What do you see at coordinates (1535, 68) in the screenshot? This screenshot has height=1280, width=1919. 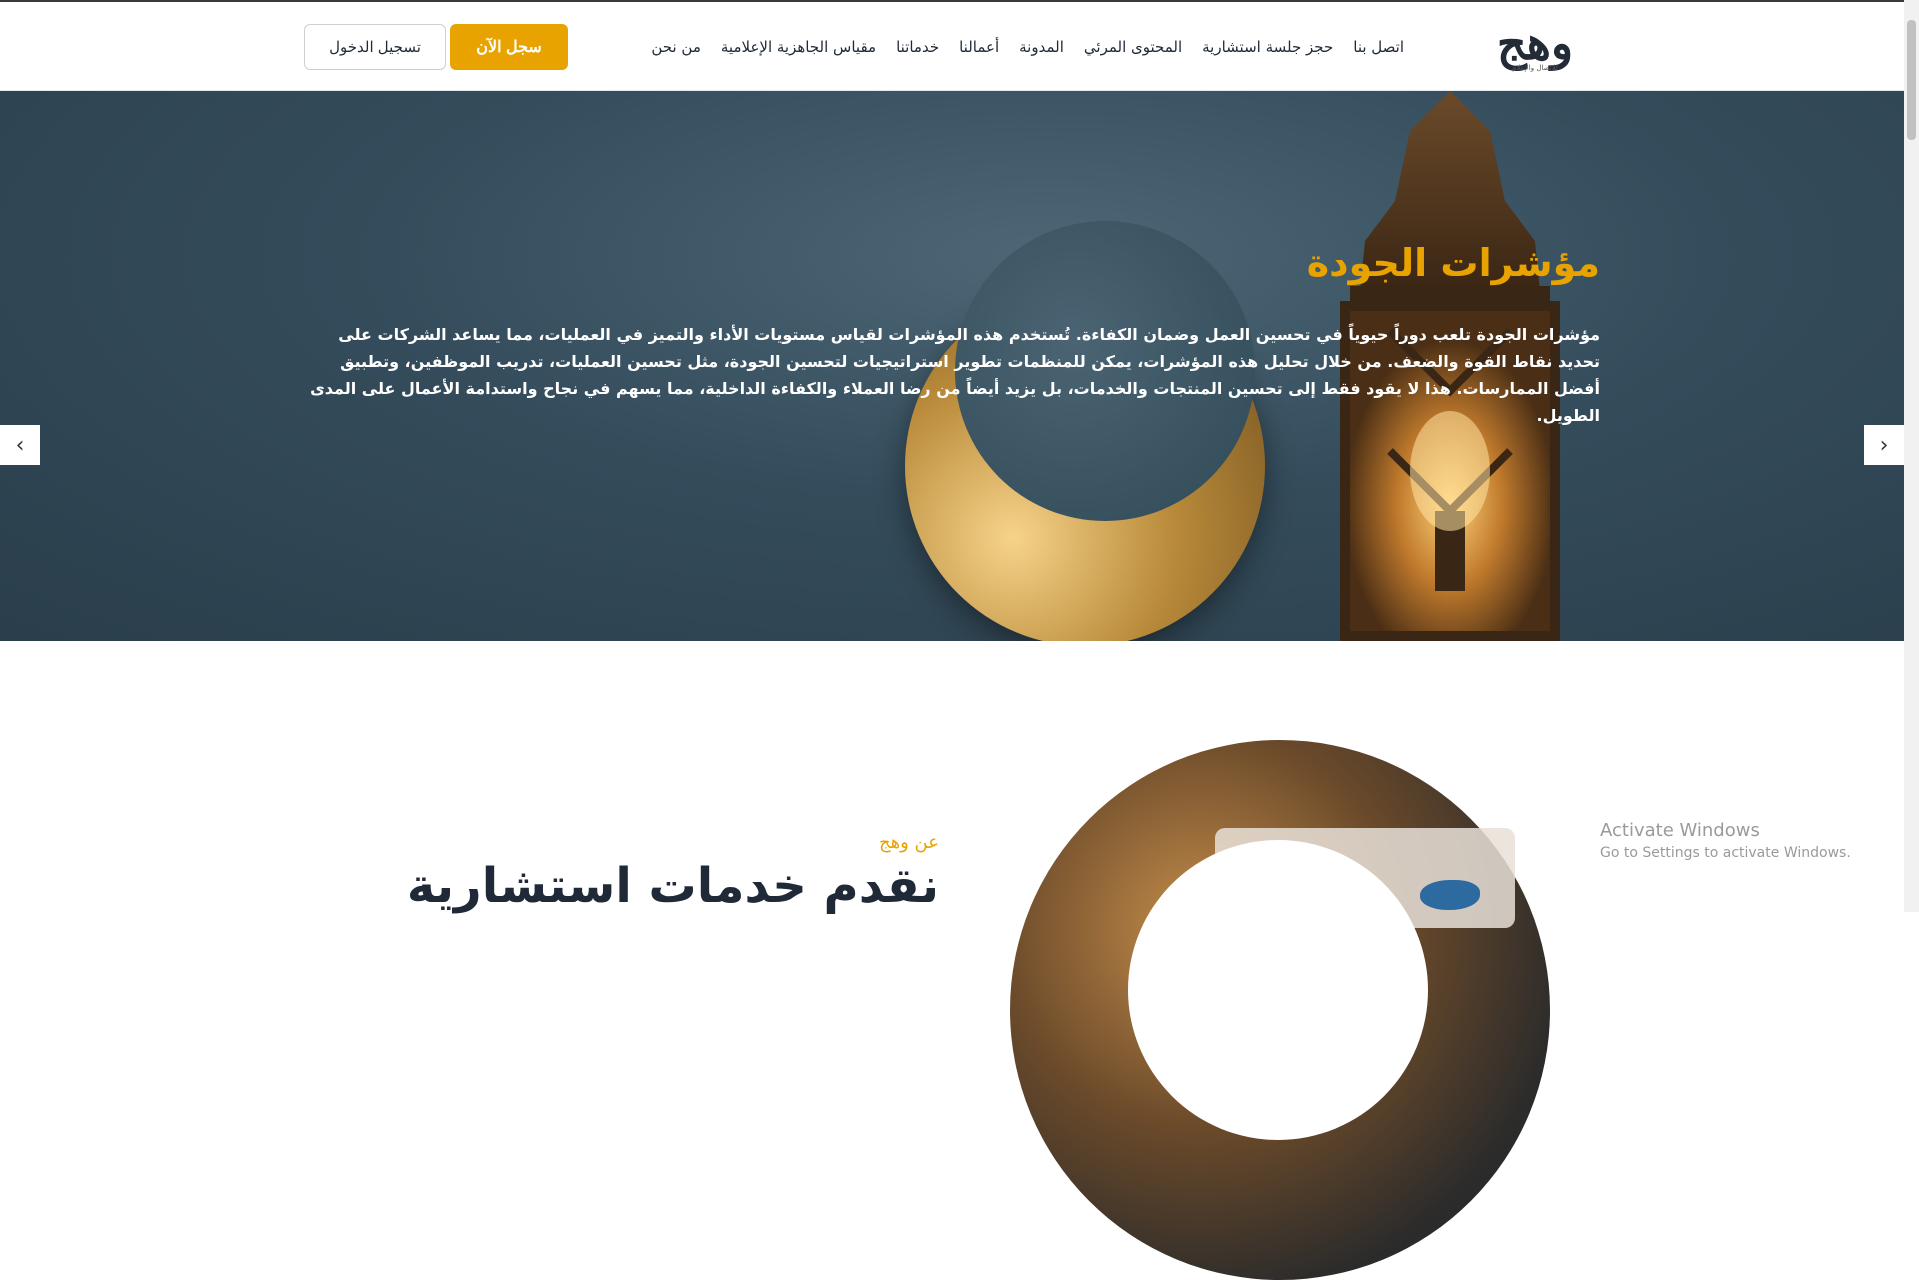 I see `logo-tagline: للاتصال والإعلام` at bounding box center [1535, 68].